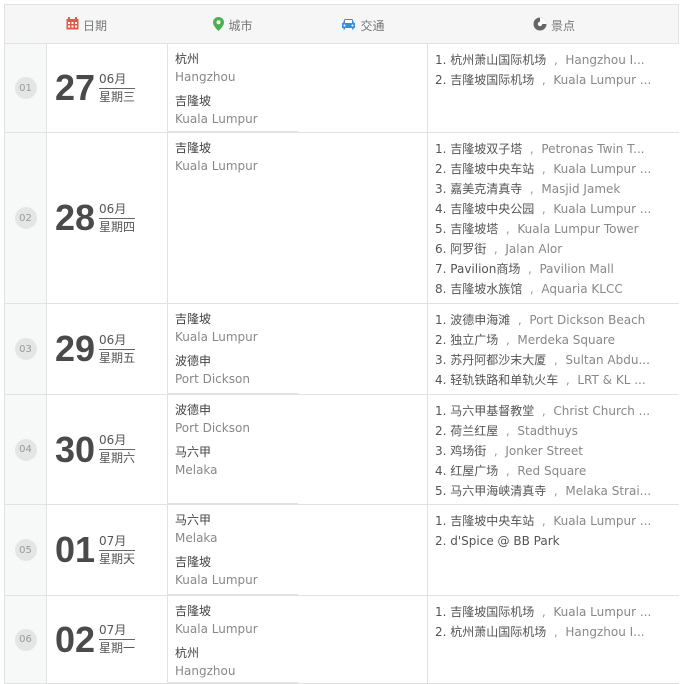  What do you see at coordinates (479, 149) in the screenshot?
I see `spot-name-cn: 1. 吉隆坡双子塔` at bounding box center [479, 149].